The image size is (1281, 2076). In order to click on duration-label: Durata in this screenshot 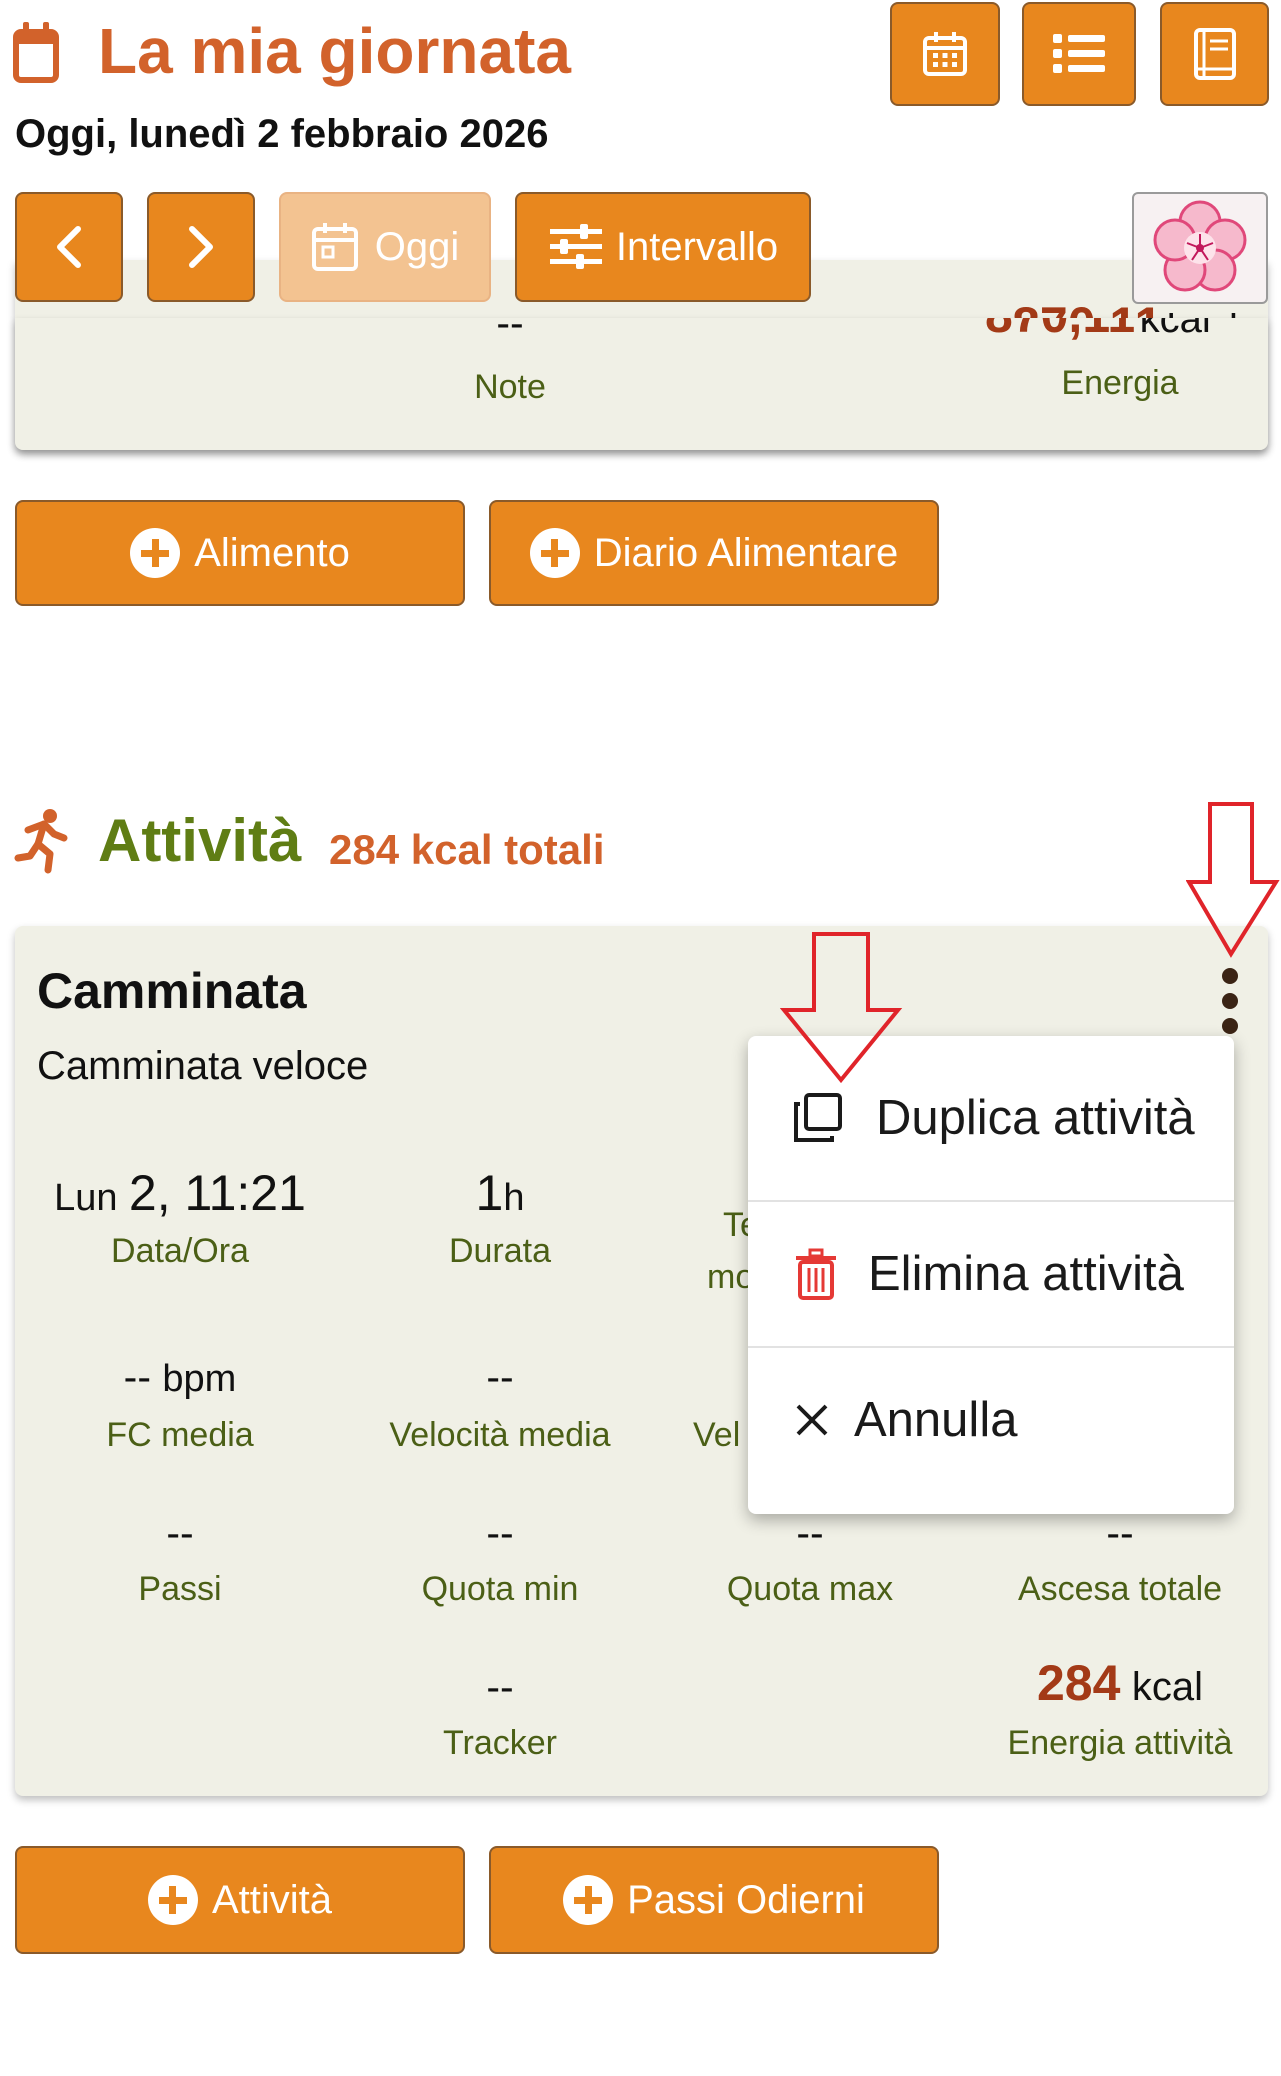, I will do `click(500, 1251)`.